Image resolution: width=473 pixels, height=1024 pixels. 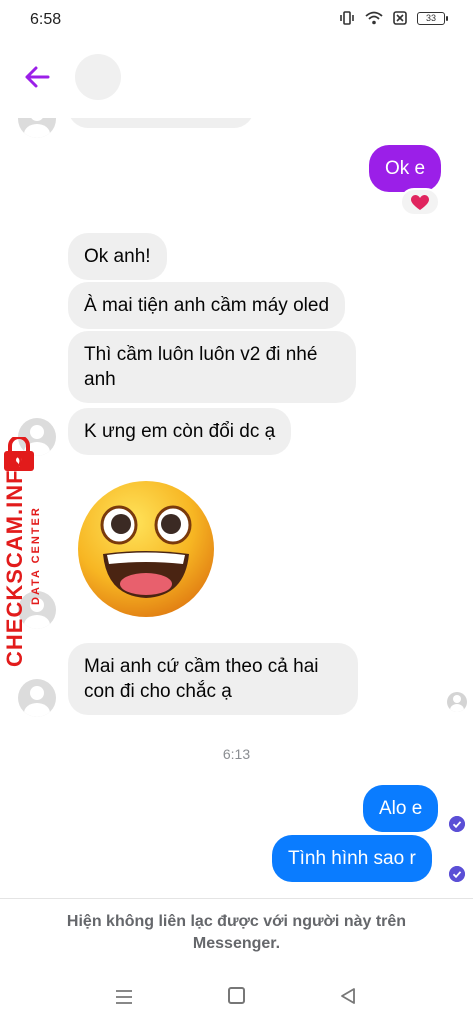 What do you see at coordinates (161, 123) in the screenshot?
I see `partial-message-bubble` at bounding box center [161, 123].